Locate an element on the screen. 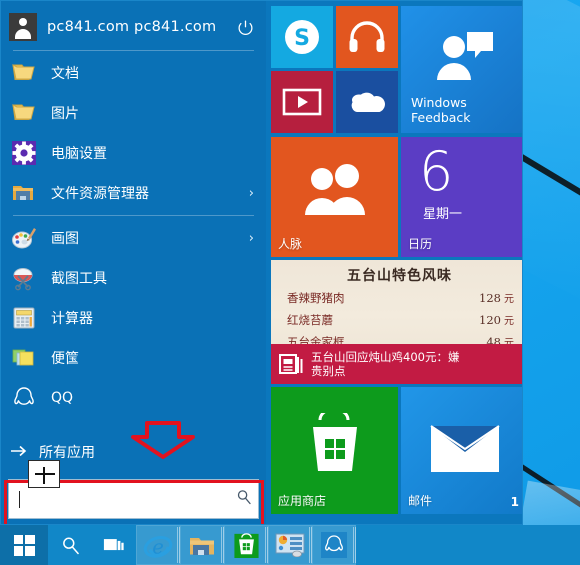 The width and height of the screenshot is (580, 565). tile-mail: 邮件 1 is located at coordinates (461, 450).